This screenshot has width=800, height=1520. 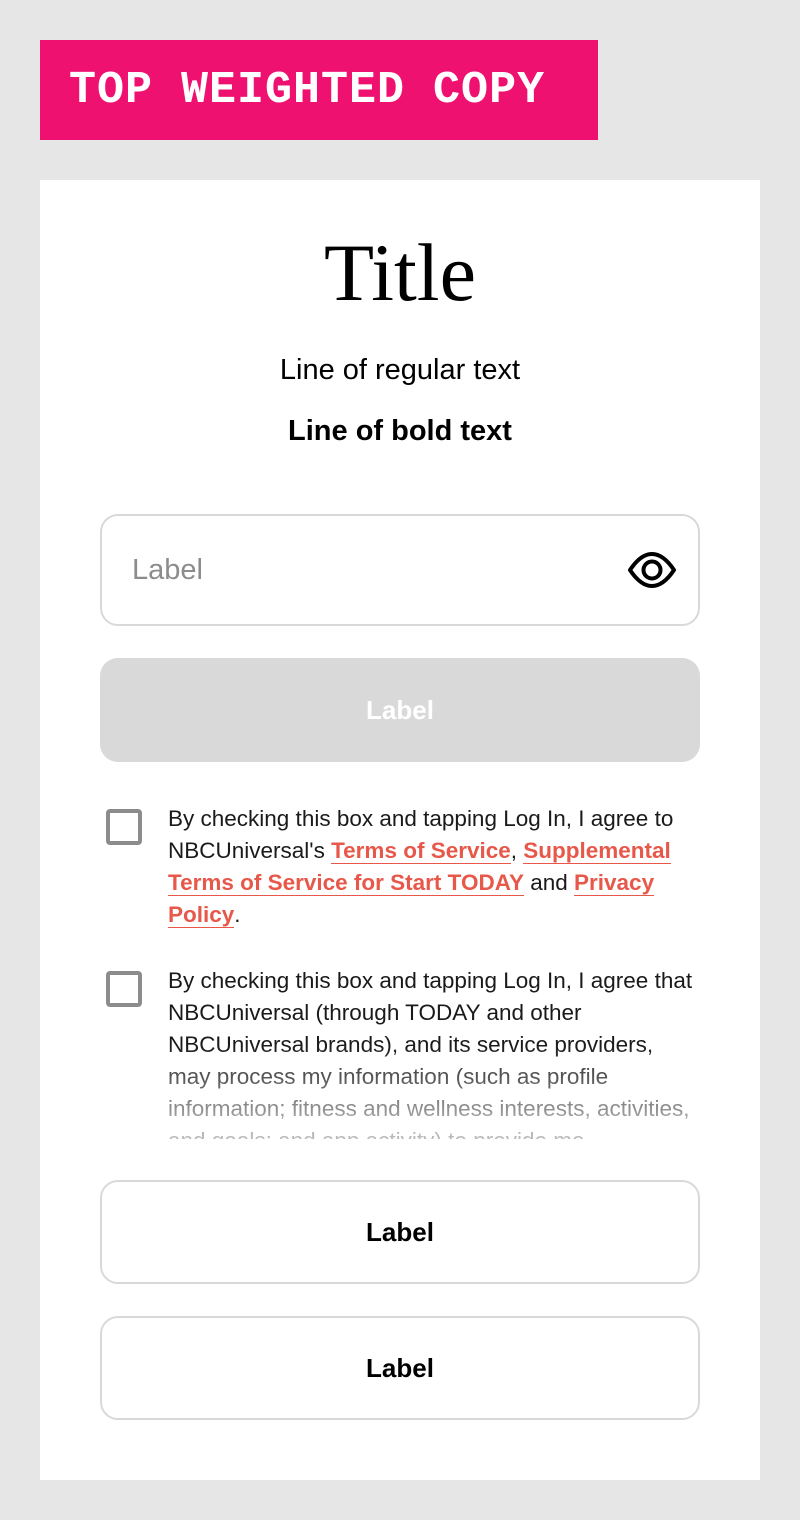 What do you see at coordinates (400, 431) in the screenshot?
I see `bold-text-line: Line of bold text` at bounding box center [400, 431].